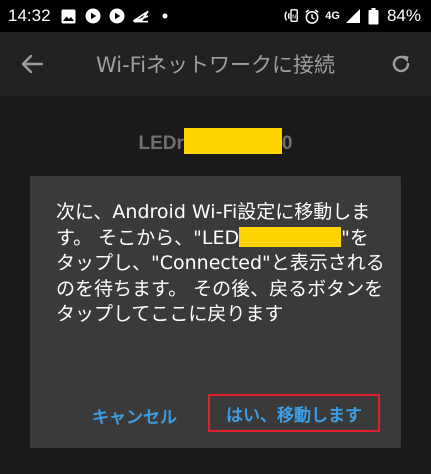 This screenshot has height=474, width=431. What do you see at coordinates (69, 16) in the screenshot?
I see `image-icon` at bounding box center [69, 16].